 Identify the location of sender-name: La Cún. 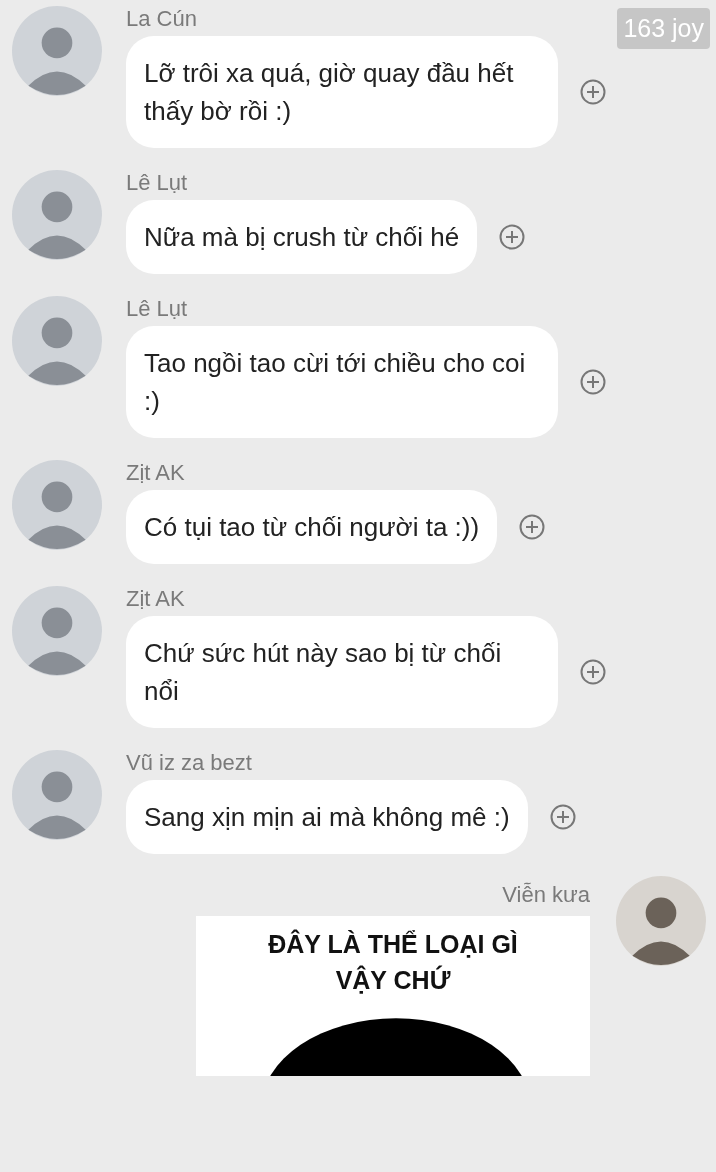
(162, 19).